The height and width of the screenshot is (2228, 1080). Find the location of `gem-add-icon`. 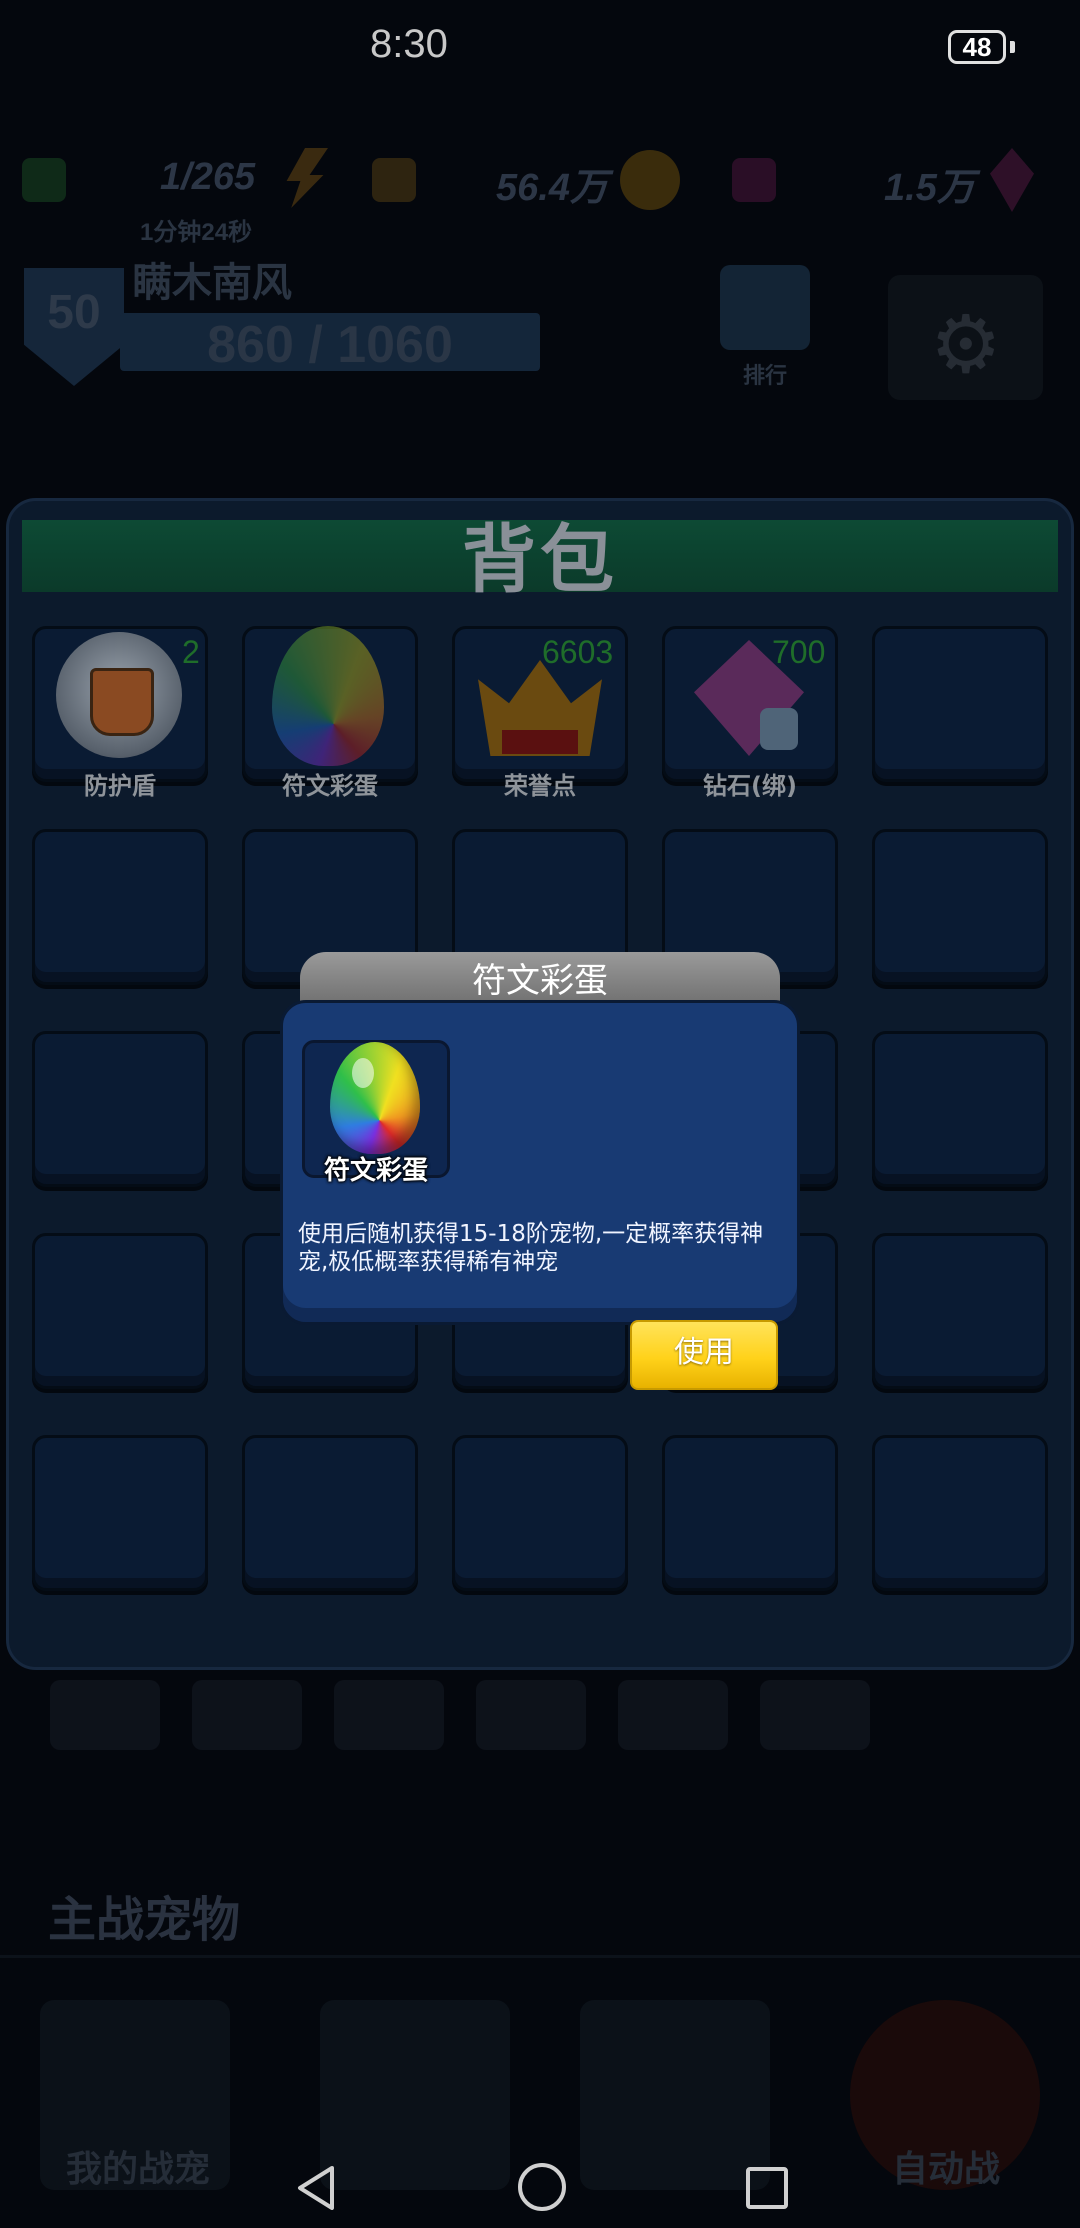

gem-add-icon is located at coordinates (754, 180).